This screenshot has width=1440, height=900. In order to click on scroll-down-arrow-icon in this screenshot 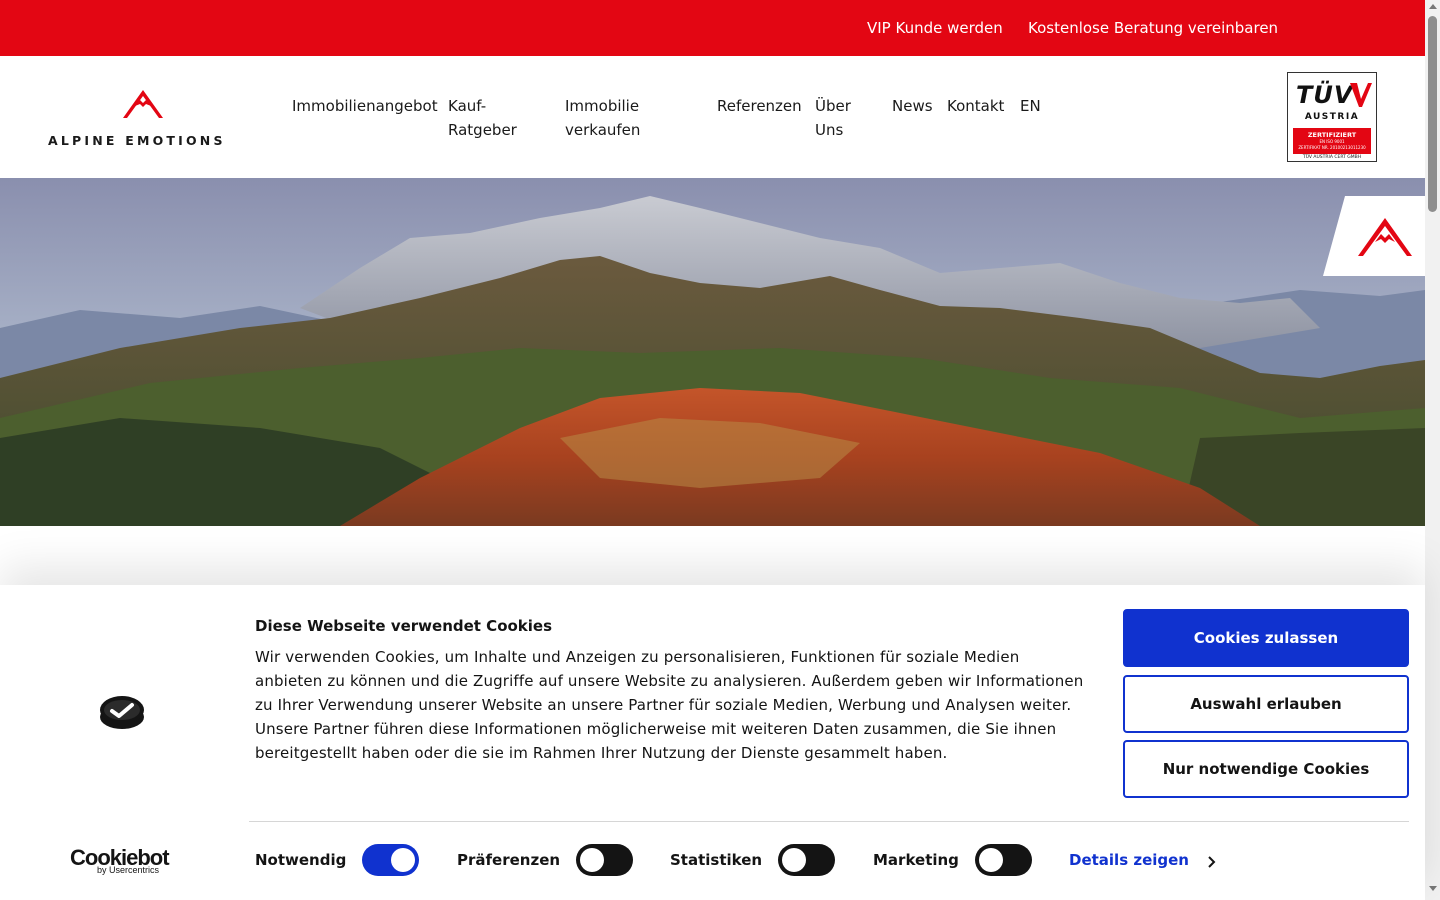, I will do `click(1433, 888)`.